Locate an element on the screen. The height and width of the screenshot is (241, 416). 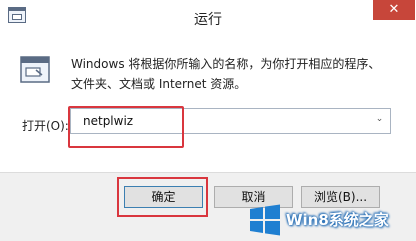
close-button: ✕ is located at coordinates (394, 10).